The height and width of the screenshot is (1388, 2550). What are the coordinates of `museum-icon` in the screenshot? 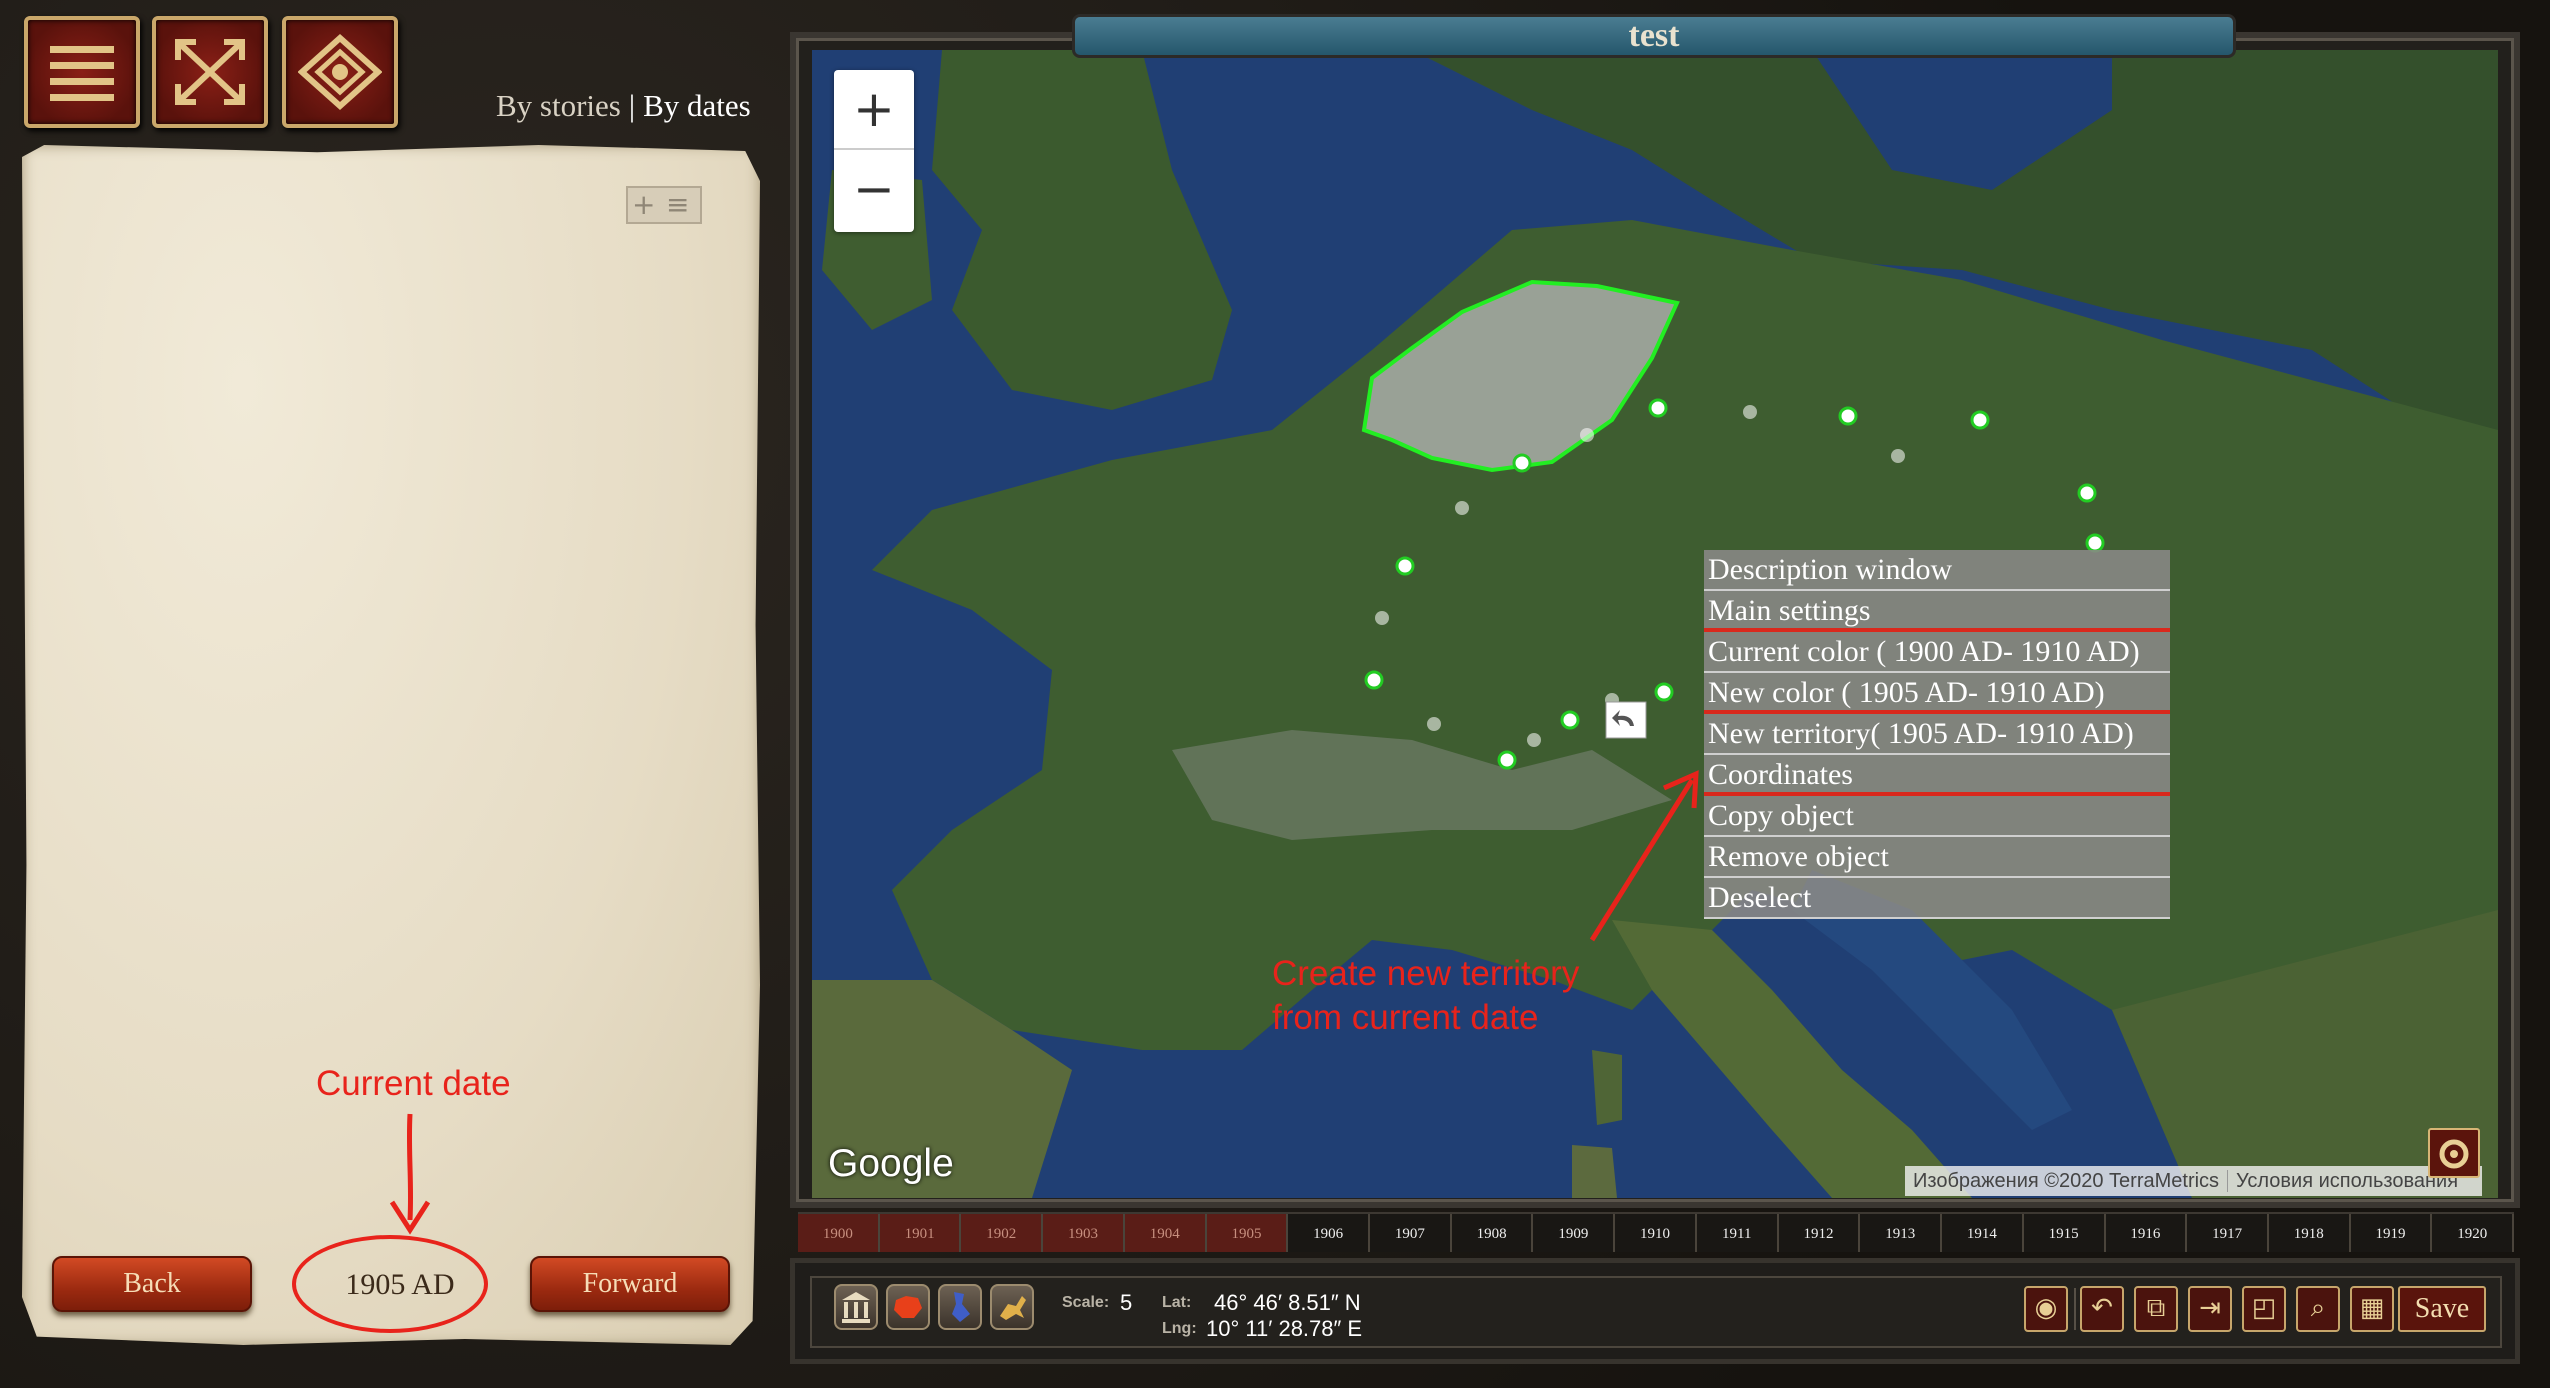 It's located at (856, 1307).